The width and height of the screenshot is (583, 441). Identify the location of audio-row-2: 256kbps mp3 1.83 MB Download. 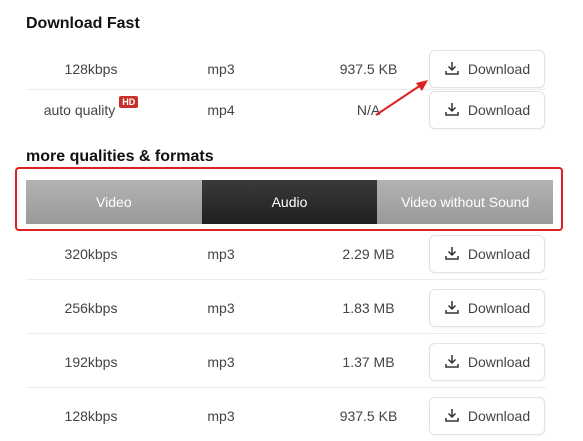
(286, 308).